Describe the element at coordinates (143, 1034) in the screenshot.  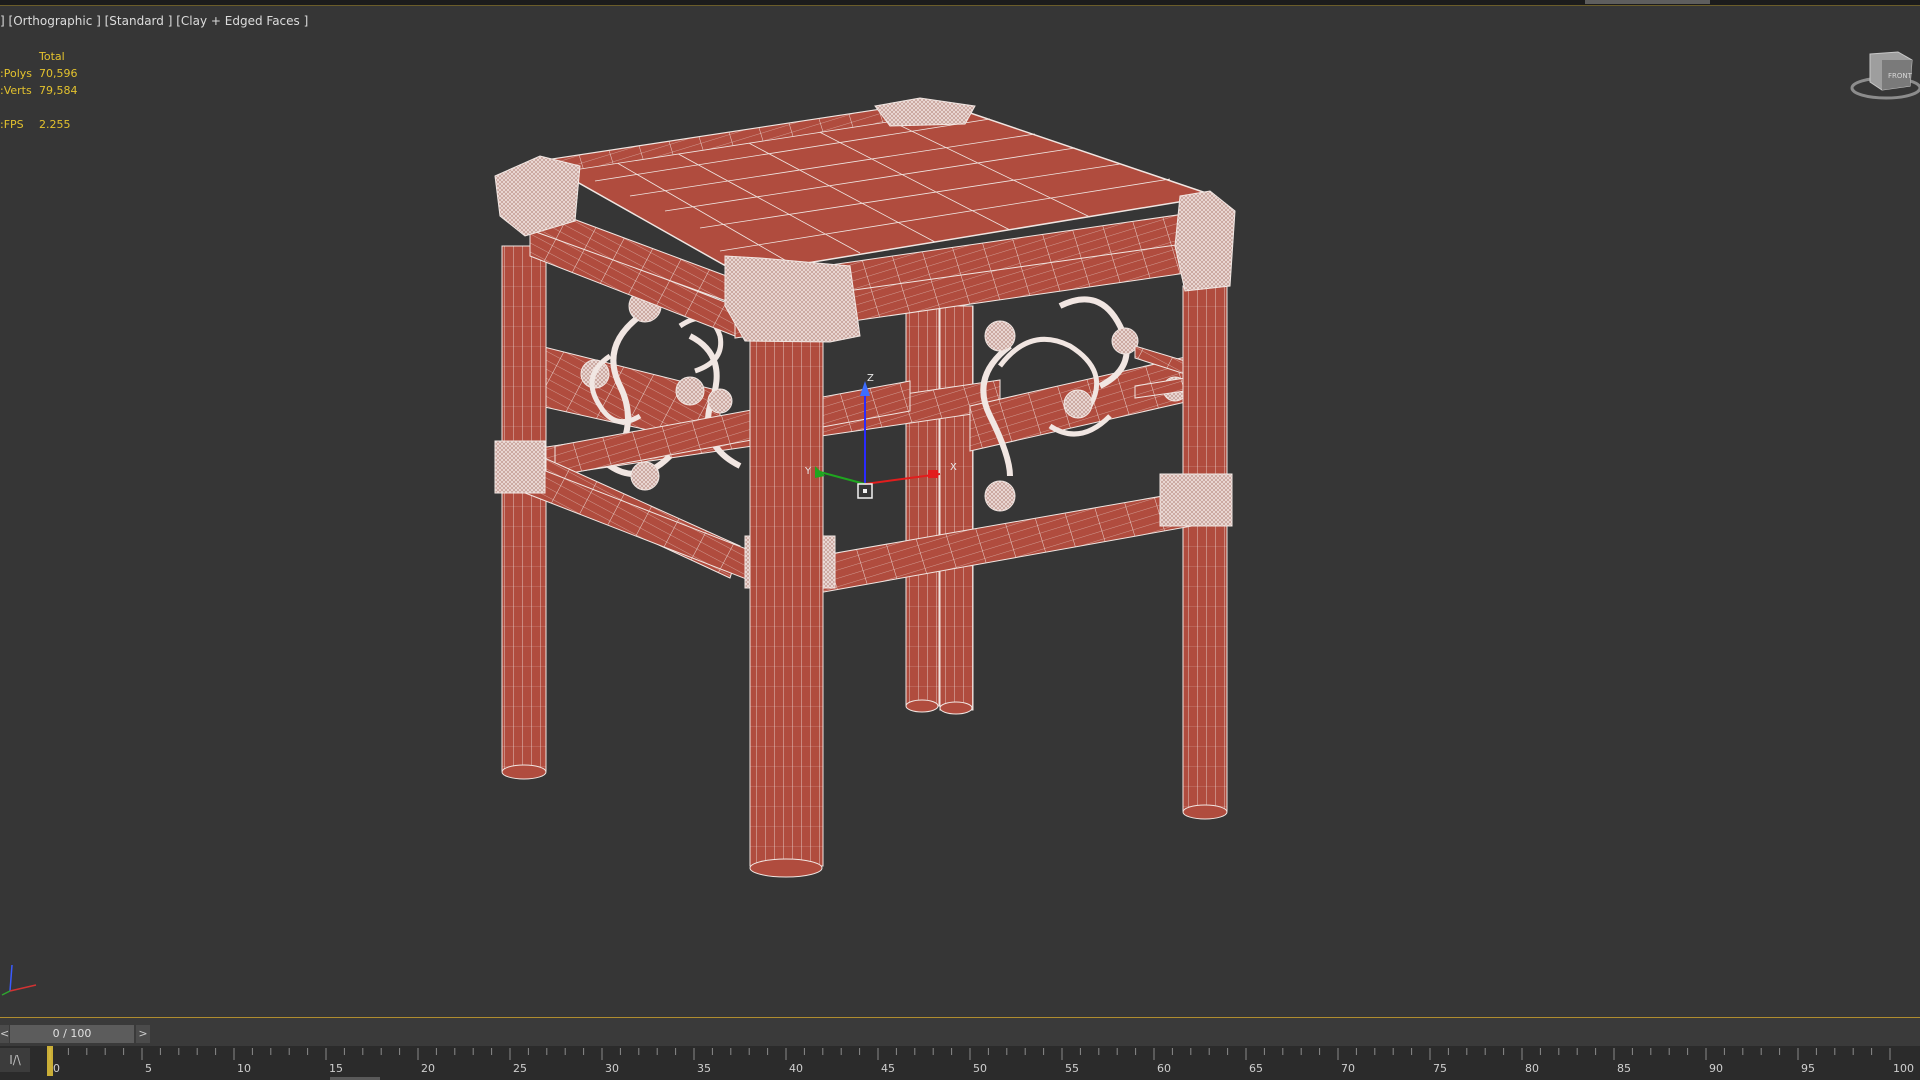
I see `time-slider-next-button: >` at that location.